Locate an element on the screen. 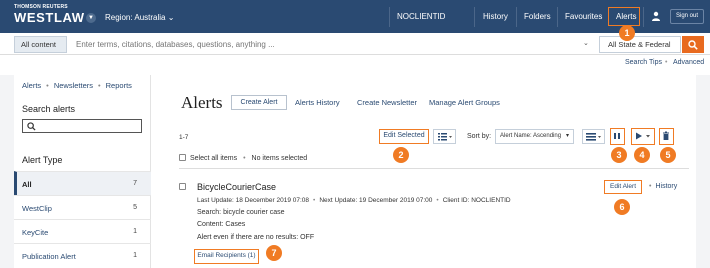 This screenshot has height=268, width=710. sidebar-item-label: Publication Alert is located at coordinates (49, 256).